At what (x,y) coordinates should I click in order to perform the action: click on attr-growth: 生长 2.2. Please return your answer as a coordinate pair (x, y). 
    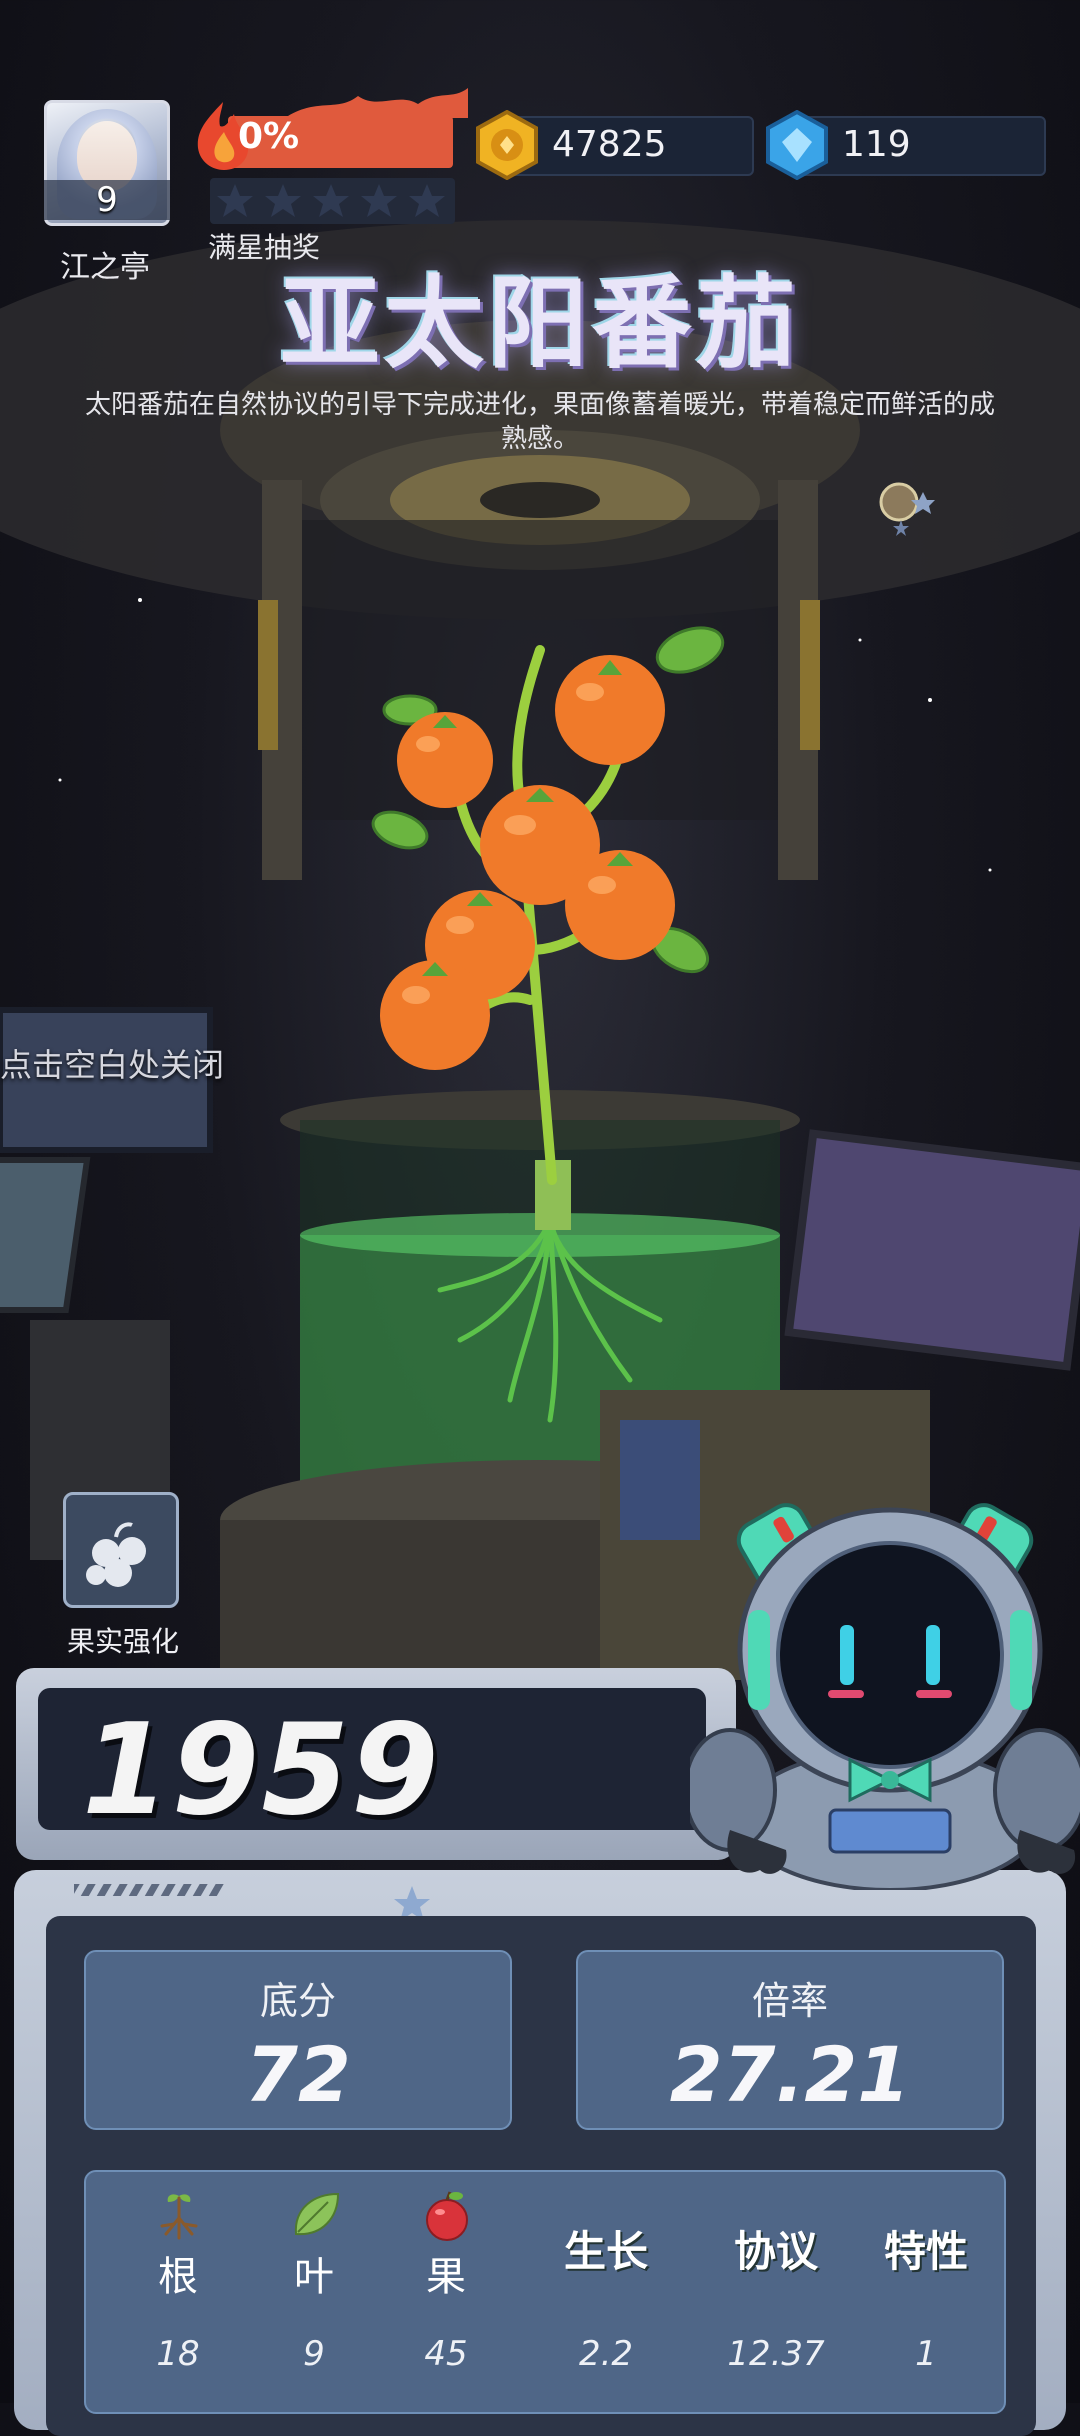
    Looking at the image, I should click on (606, 2292).